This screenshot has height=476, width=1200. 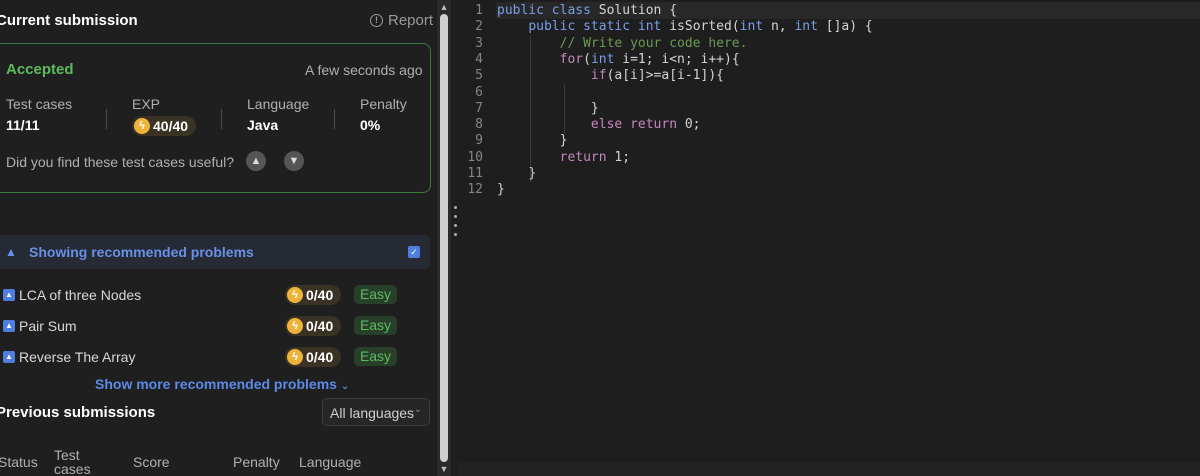 I want to click on line-number: 1, so click(x=479, y=10).